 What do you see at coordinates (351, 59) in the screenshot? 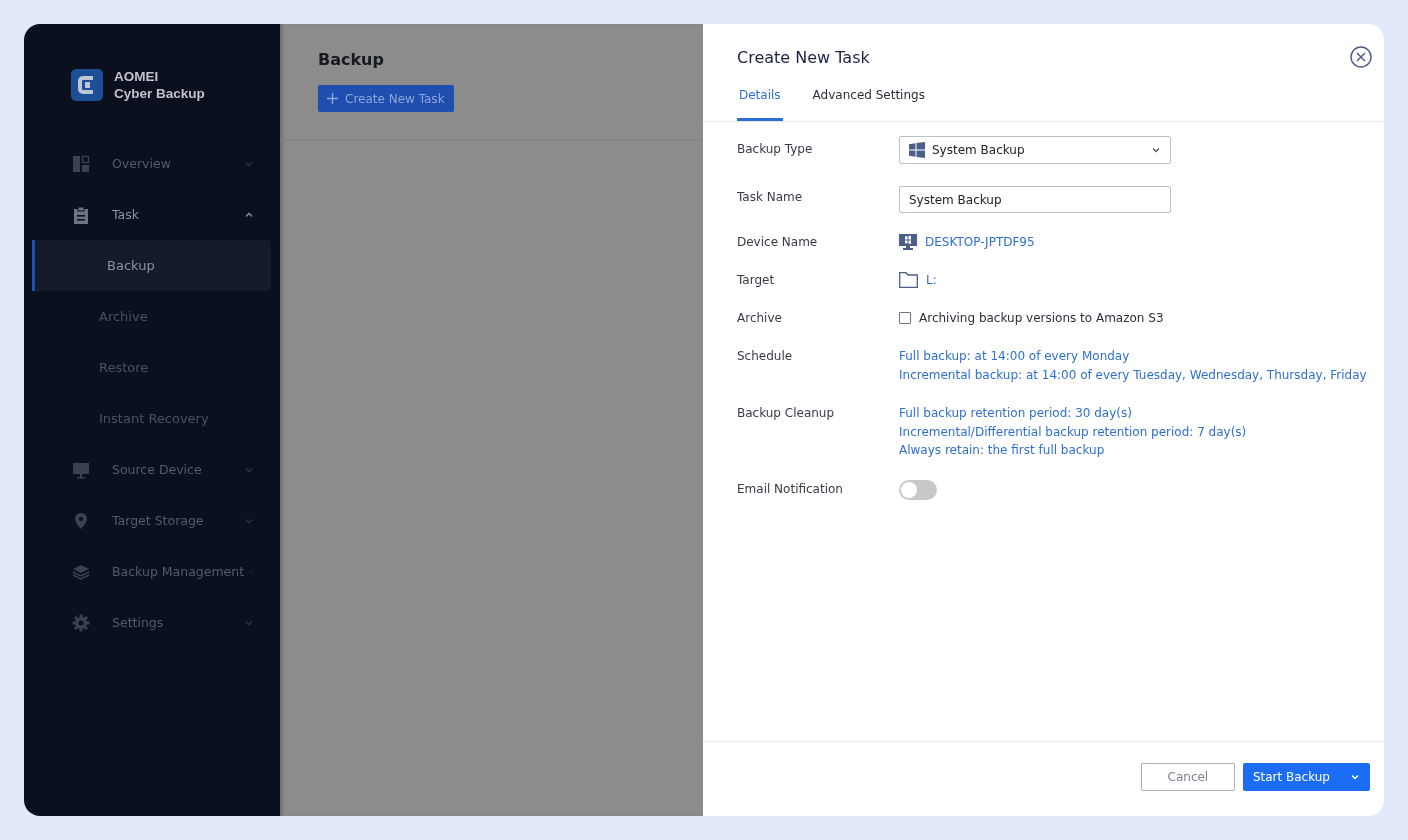
I see `page-title: Backup` at bounding box center [351, 59].